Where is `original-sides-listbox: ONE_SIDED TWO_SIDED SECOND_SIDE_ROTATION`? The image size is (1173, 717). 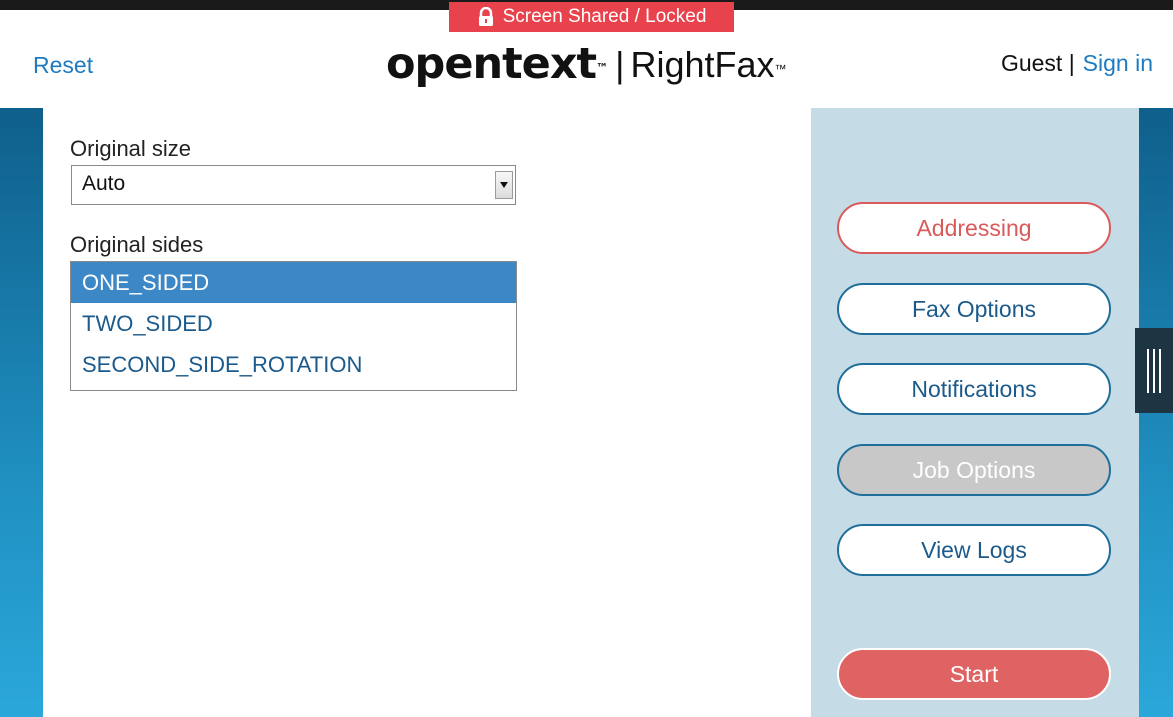
original-sides-listbox: ONE_SIDED TWO_SIDED SECOND_SIDE_ROTATION is located at coordinates (293, 326).